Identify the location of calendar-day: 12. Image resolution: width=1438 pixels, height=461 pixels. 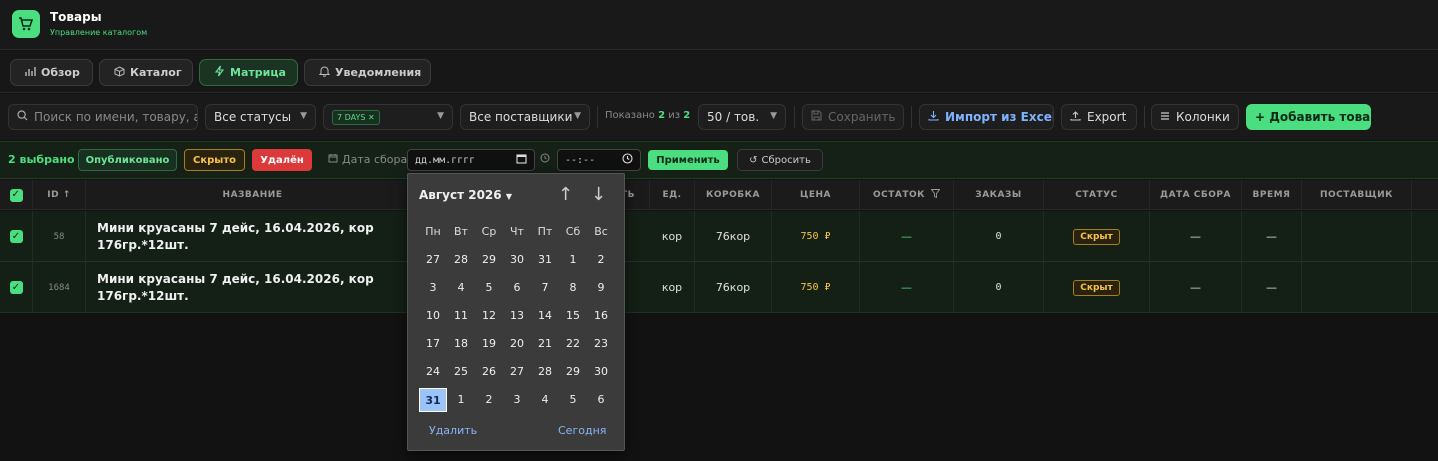
(489, 316).